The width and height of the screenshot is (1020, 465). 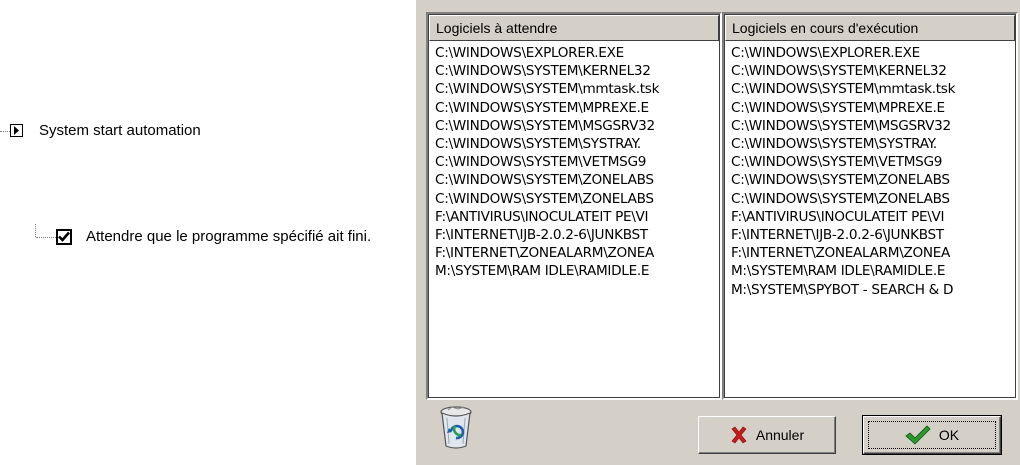 I want to click on cancel-button: Annuler, so click(x=767, y=435).